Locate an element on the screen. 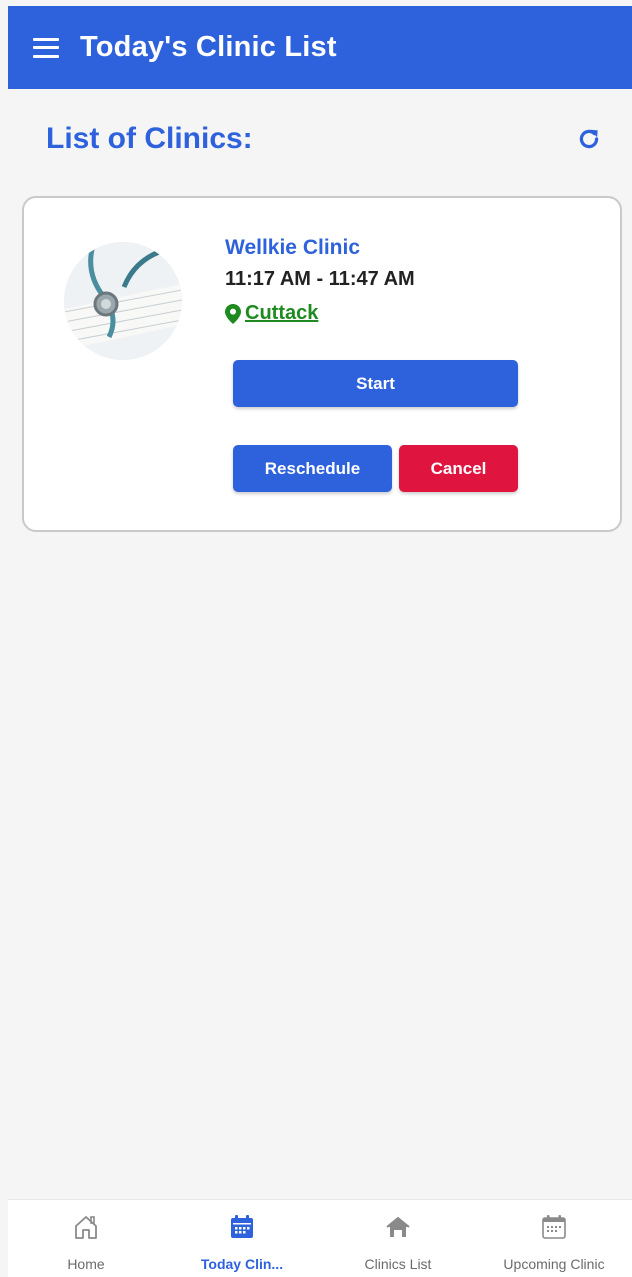  refresh-button is located at coordinates (589, 139).